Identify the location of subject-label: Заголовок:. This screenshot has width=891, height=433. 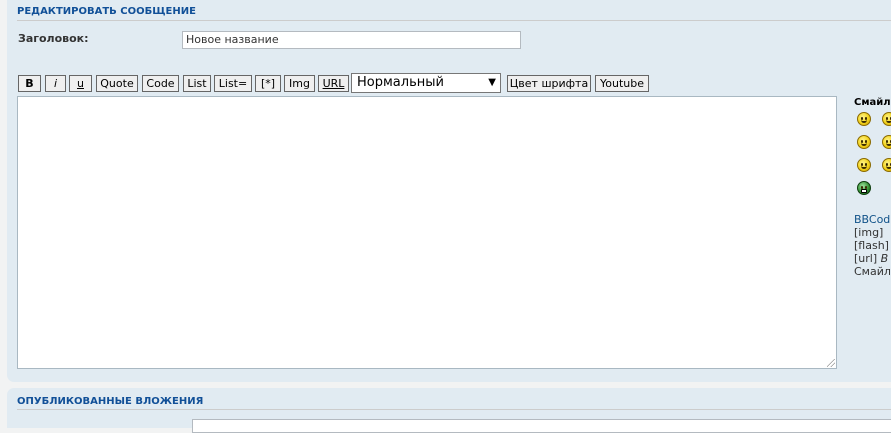
(53, 38).